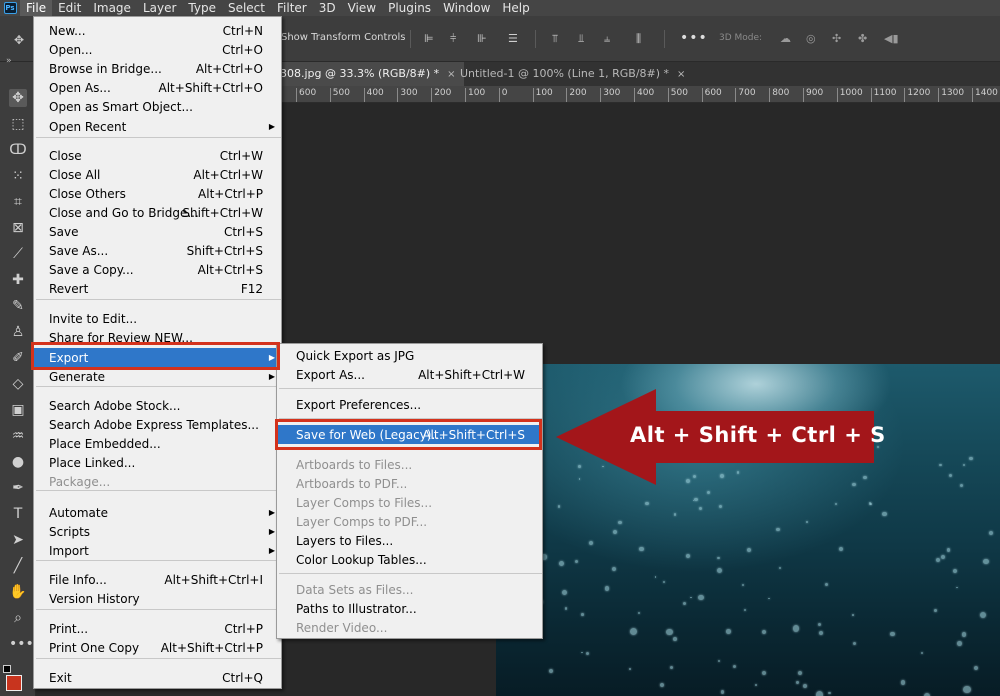  Describe the element at coordinates (157, 550) in the screenshot. I see `file-menu-item-import: Import ▶` at that location.